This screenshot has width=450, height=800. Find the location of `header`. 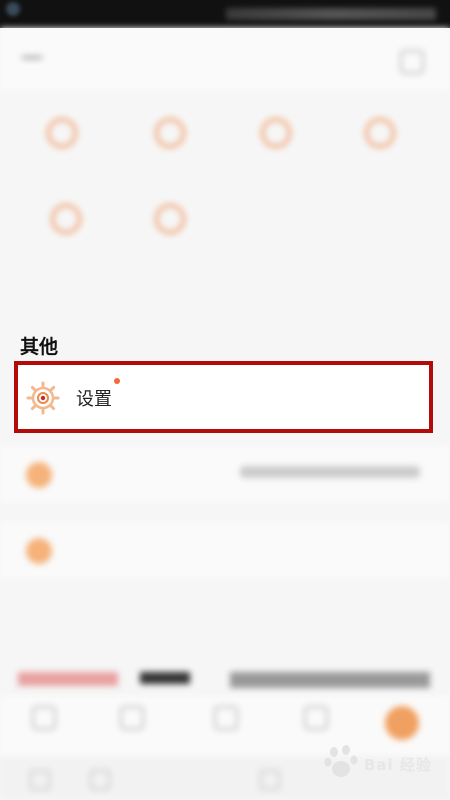

header is located at coordinates (225, 59).